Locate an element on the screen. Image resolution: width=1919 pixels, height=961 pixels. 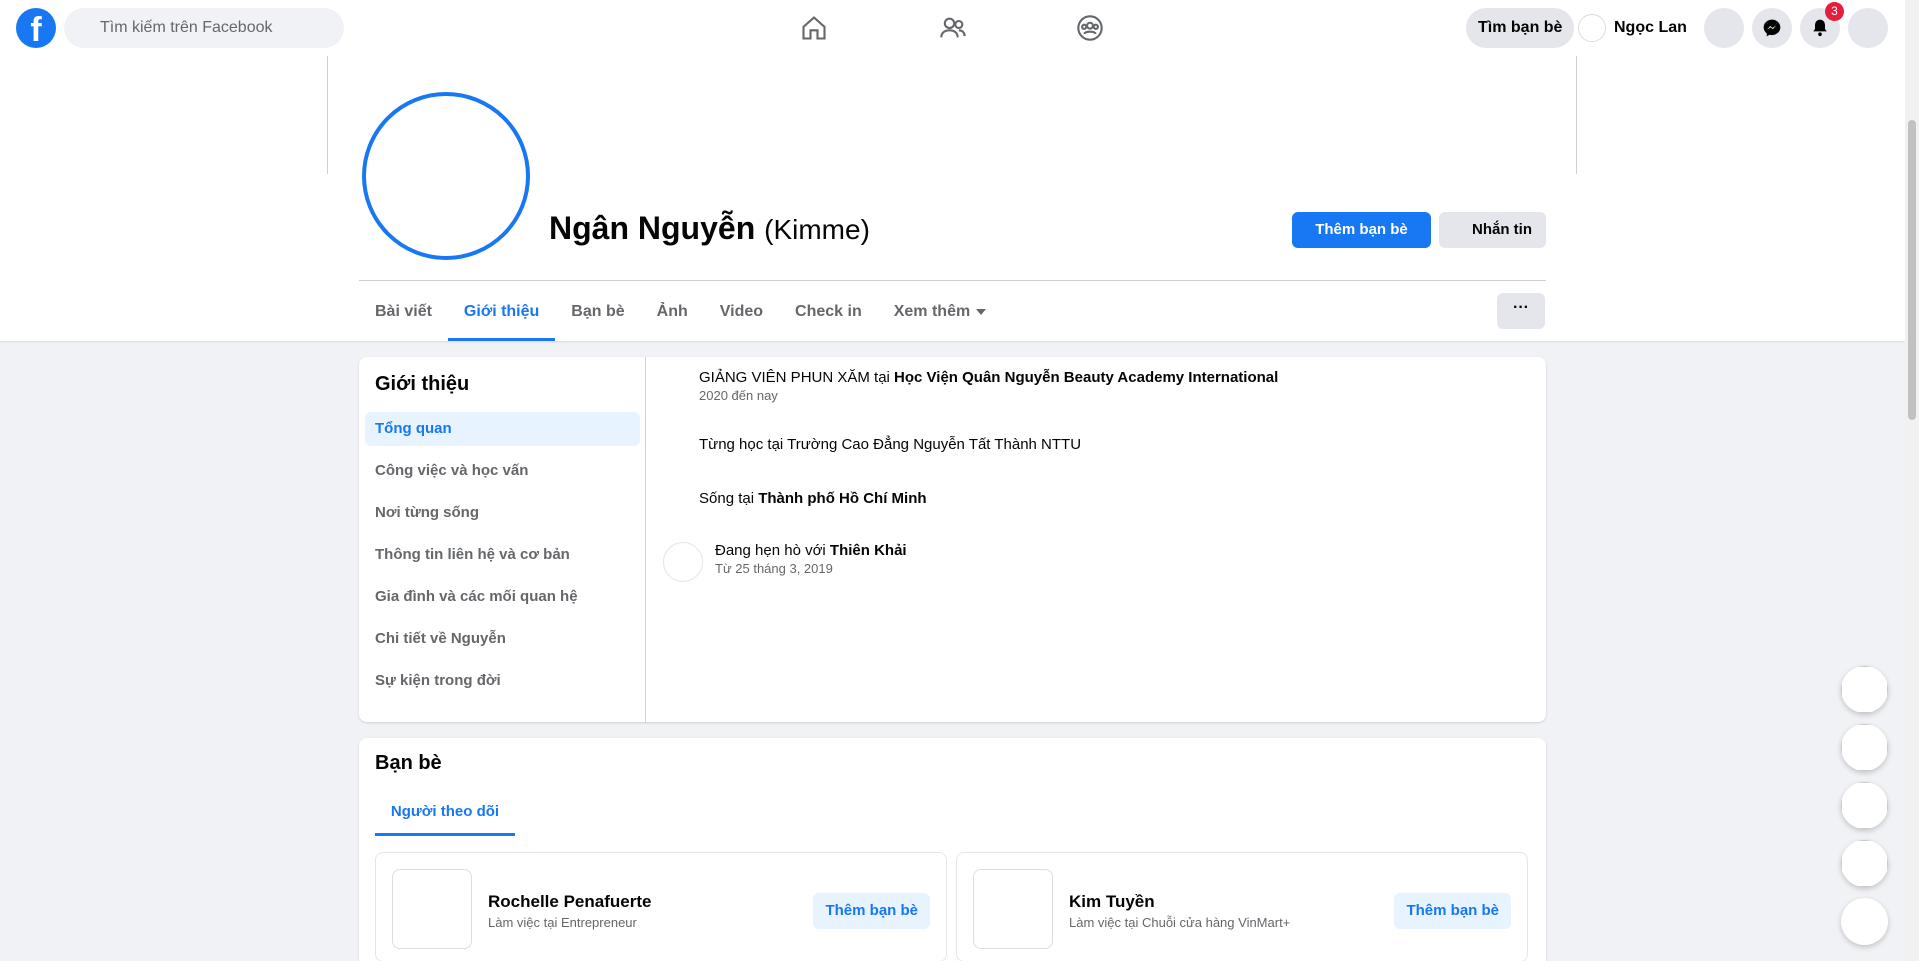
lives-in-info: Sống tại Thành phố Hồ Chí Minh is located at coordinates (813, 498).